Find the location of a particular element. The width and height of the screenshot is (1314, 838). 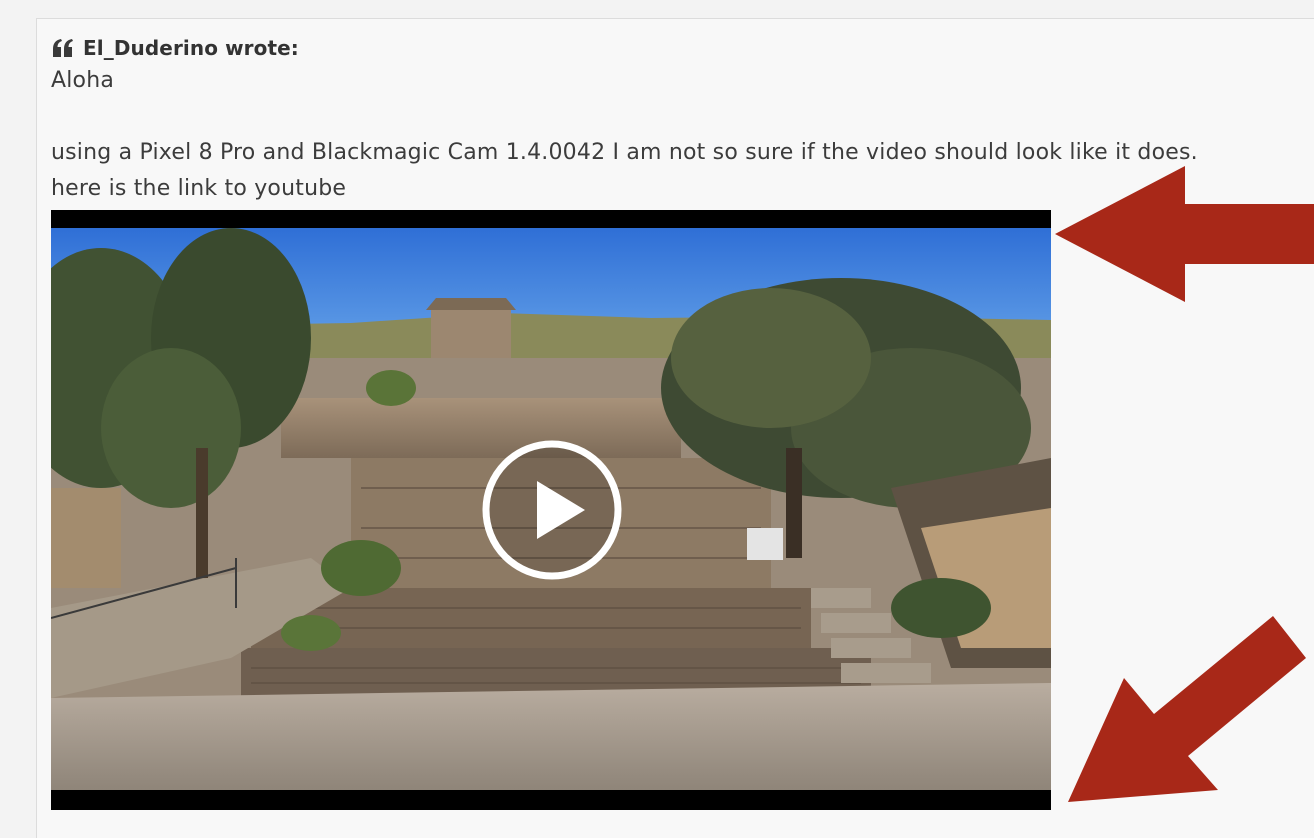

quote-header: El_Duderino wrote: is located at coordinates (175, 48).